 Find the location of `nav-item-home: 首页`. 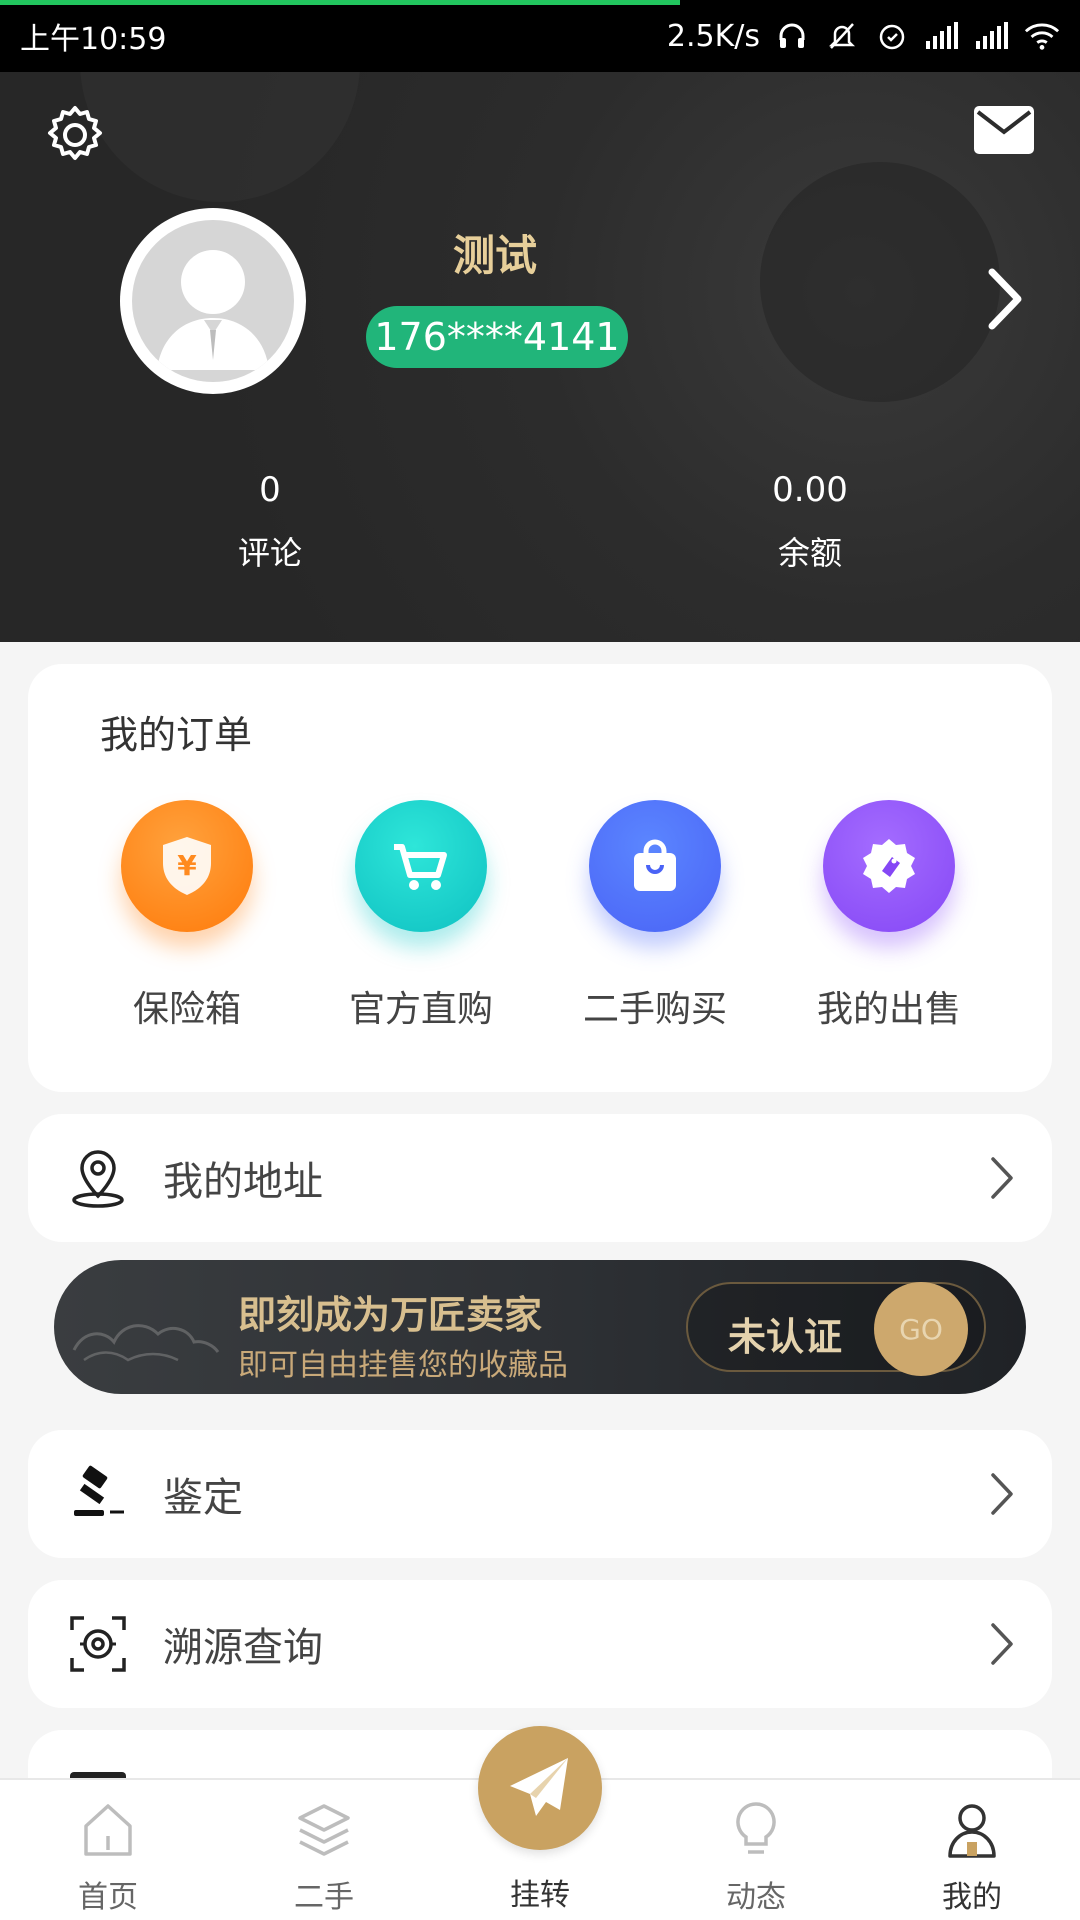

nav-item-home: 首页 is located at coordinates (108, 1850).